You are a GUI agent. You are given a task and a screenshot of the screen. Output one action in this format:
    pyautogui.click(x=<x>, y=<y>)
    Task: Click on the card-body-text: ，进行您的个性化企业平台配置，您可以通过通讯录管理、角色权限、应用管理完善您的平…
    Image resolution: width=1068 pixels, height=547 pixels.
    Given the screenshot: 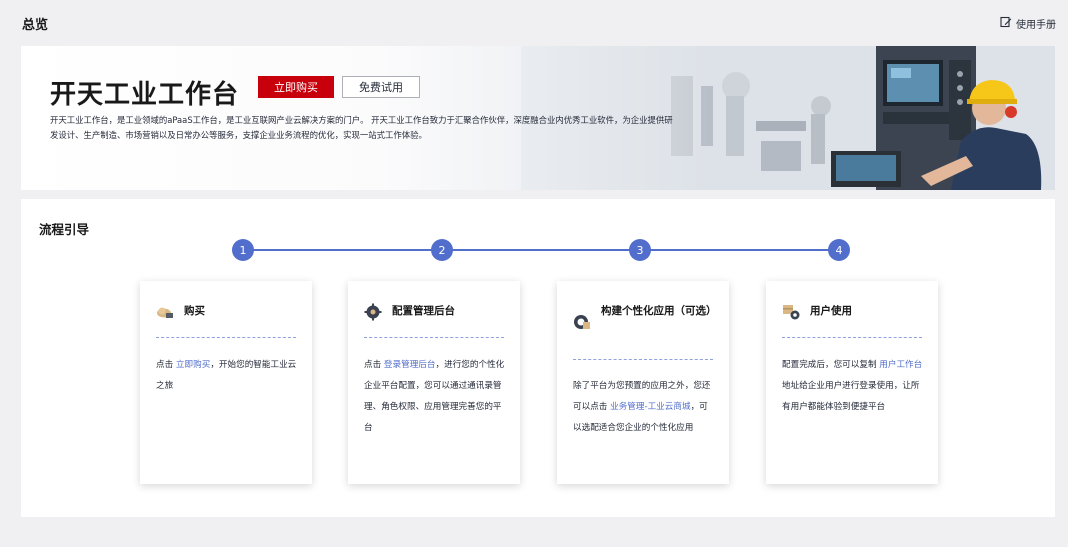 What is the action you would take?
    pyautogui.click(x=434, y=396)
    